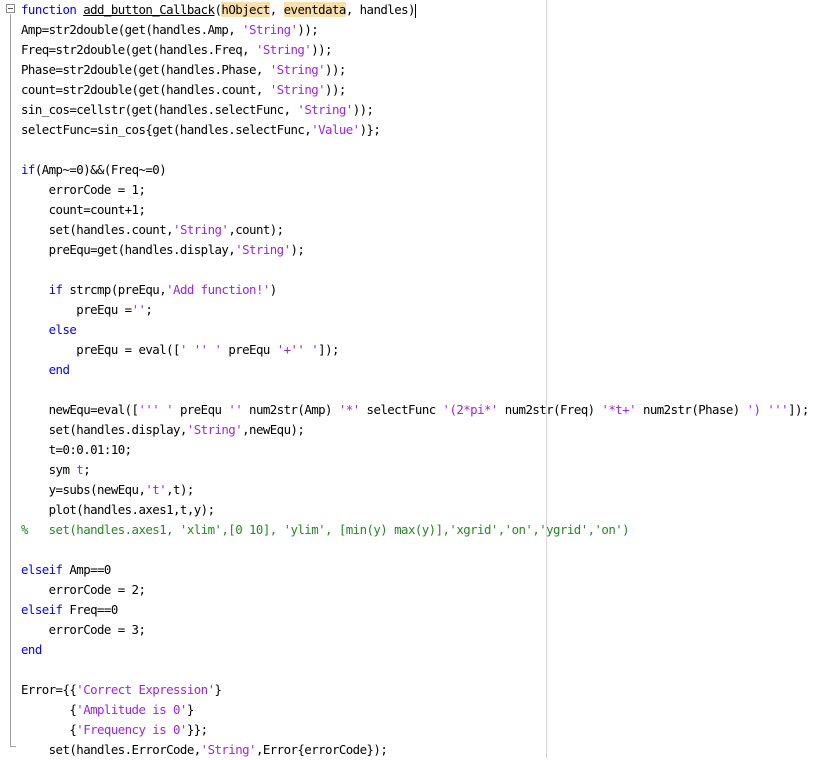 The height and width of the screenshot is (760, 823). I want to click on code-line: {'Amplitude is 0'}, so click(422, 710).